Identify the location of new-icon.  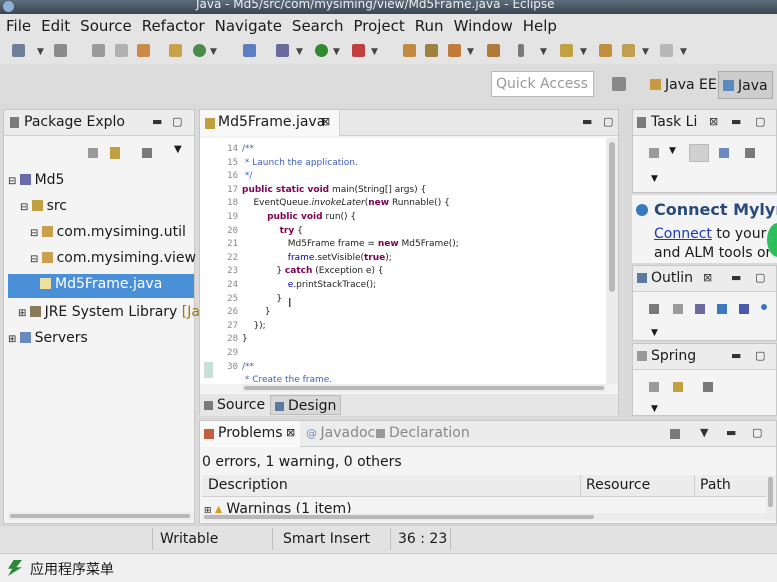
(18, 50).